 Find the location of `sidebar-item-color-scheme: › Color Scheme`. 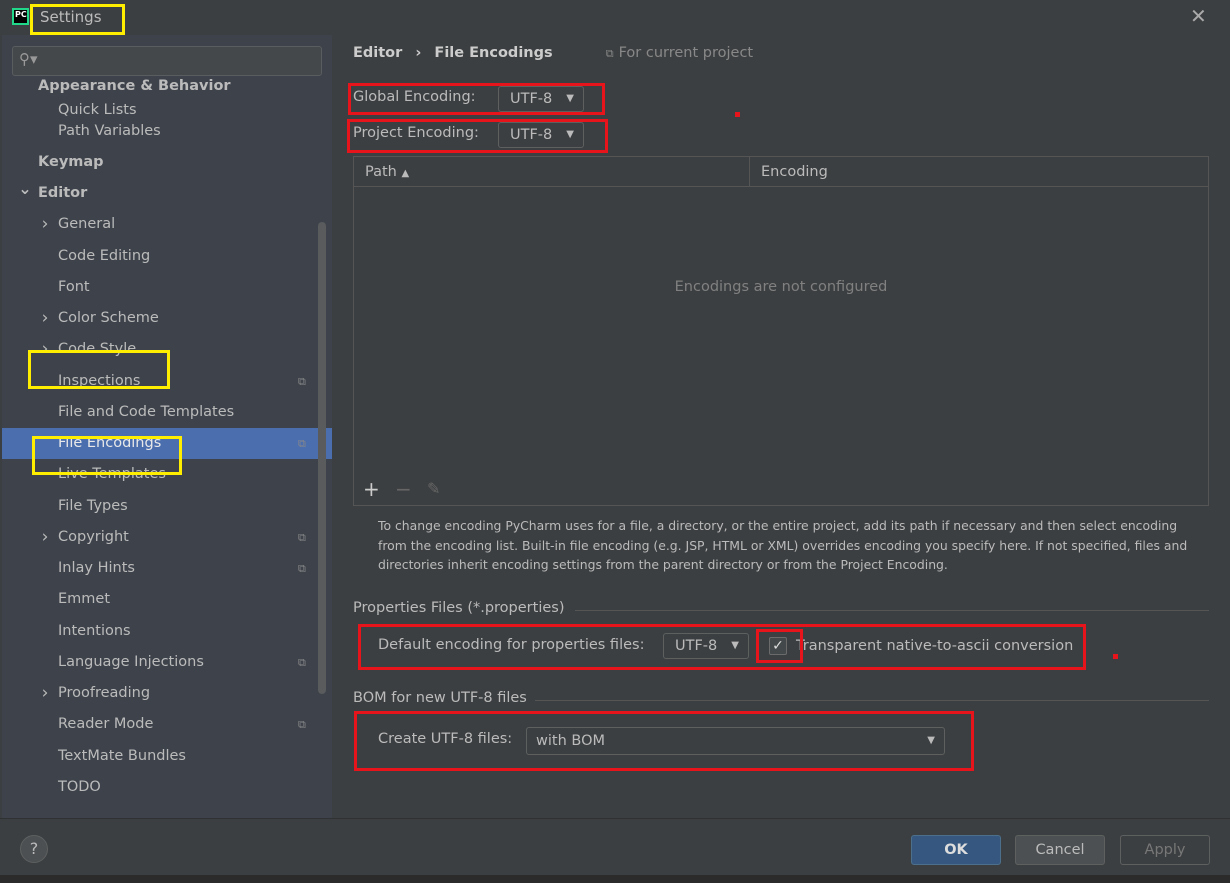

sidebar-item-color-scheme: › Color Scheme is located at coordinates (160, 318).